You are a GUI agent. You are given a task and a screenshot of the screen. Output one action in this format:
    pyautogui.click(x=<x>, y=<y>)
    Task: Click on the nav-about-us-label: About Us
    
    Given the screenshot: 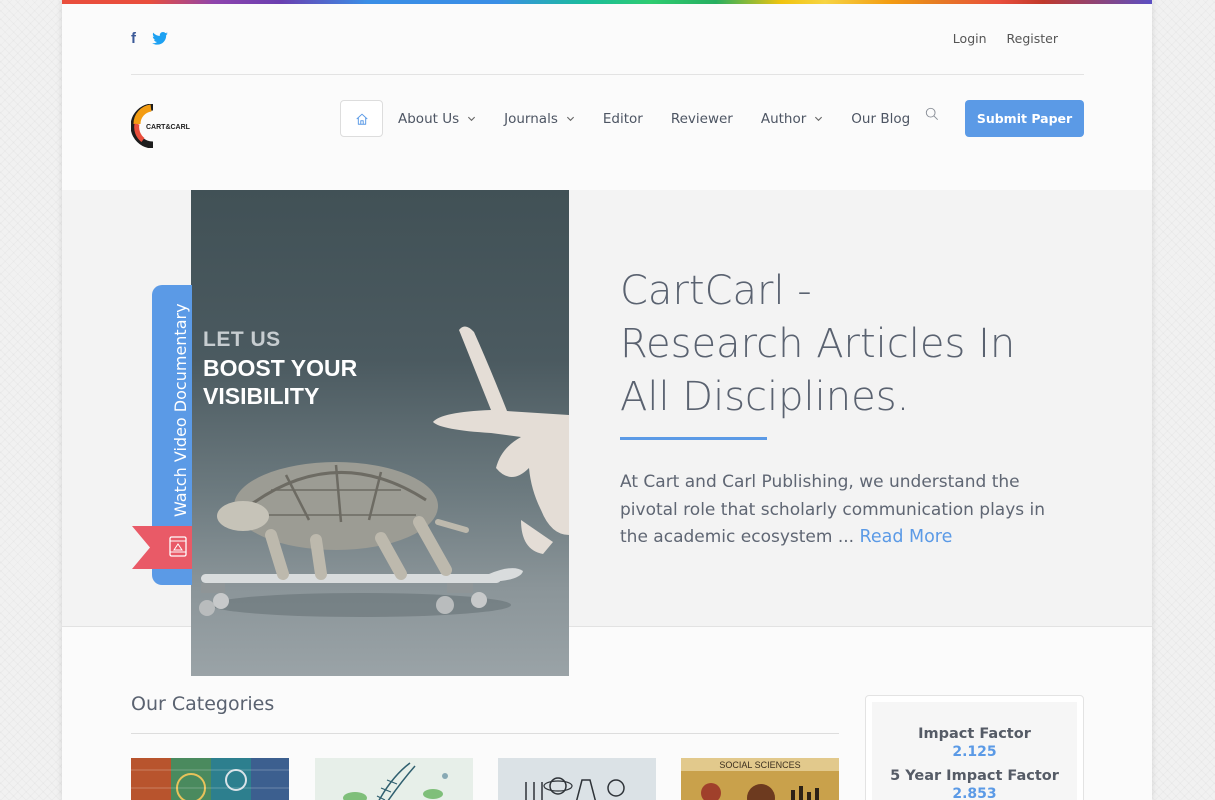 What is the action you would take?
    pyautogui.click(x=429, y=118)
    